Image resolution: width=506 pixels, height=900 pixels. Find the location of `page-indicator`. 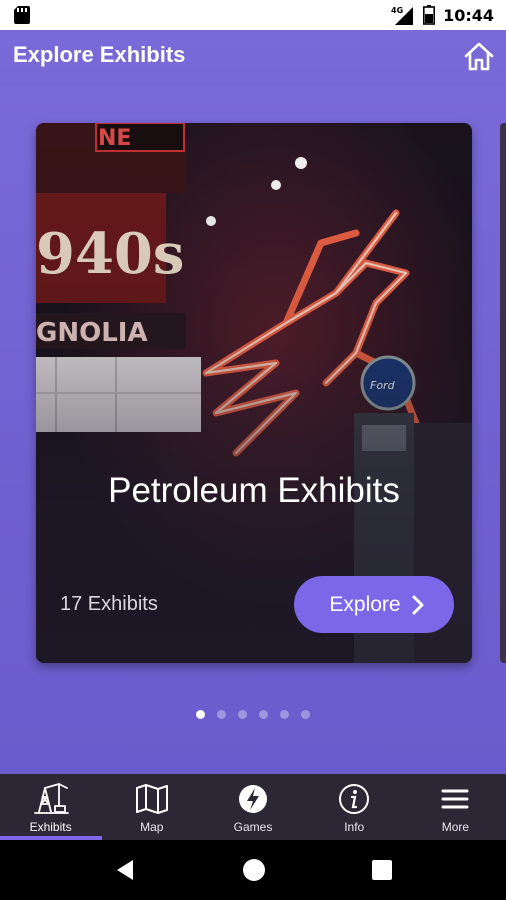

page-indicator is located at coordinates (253, 714).